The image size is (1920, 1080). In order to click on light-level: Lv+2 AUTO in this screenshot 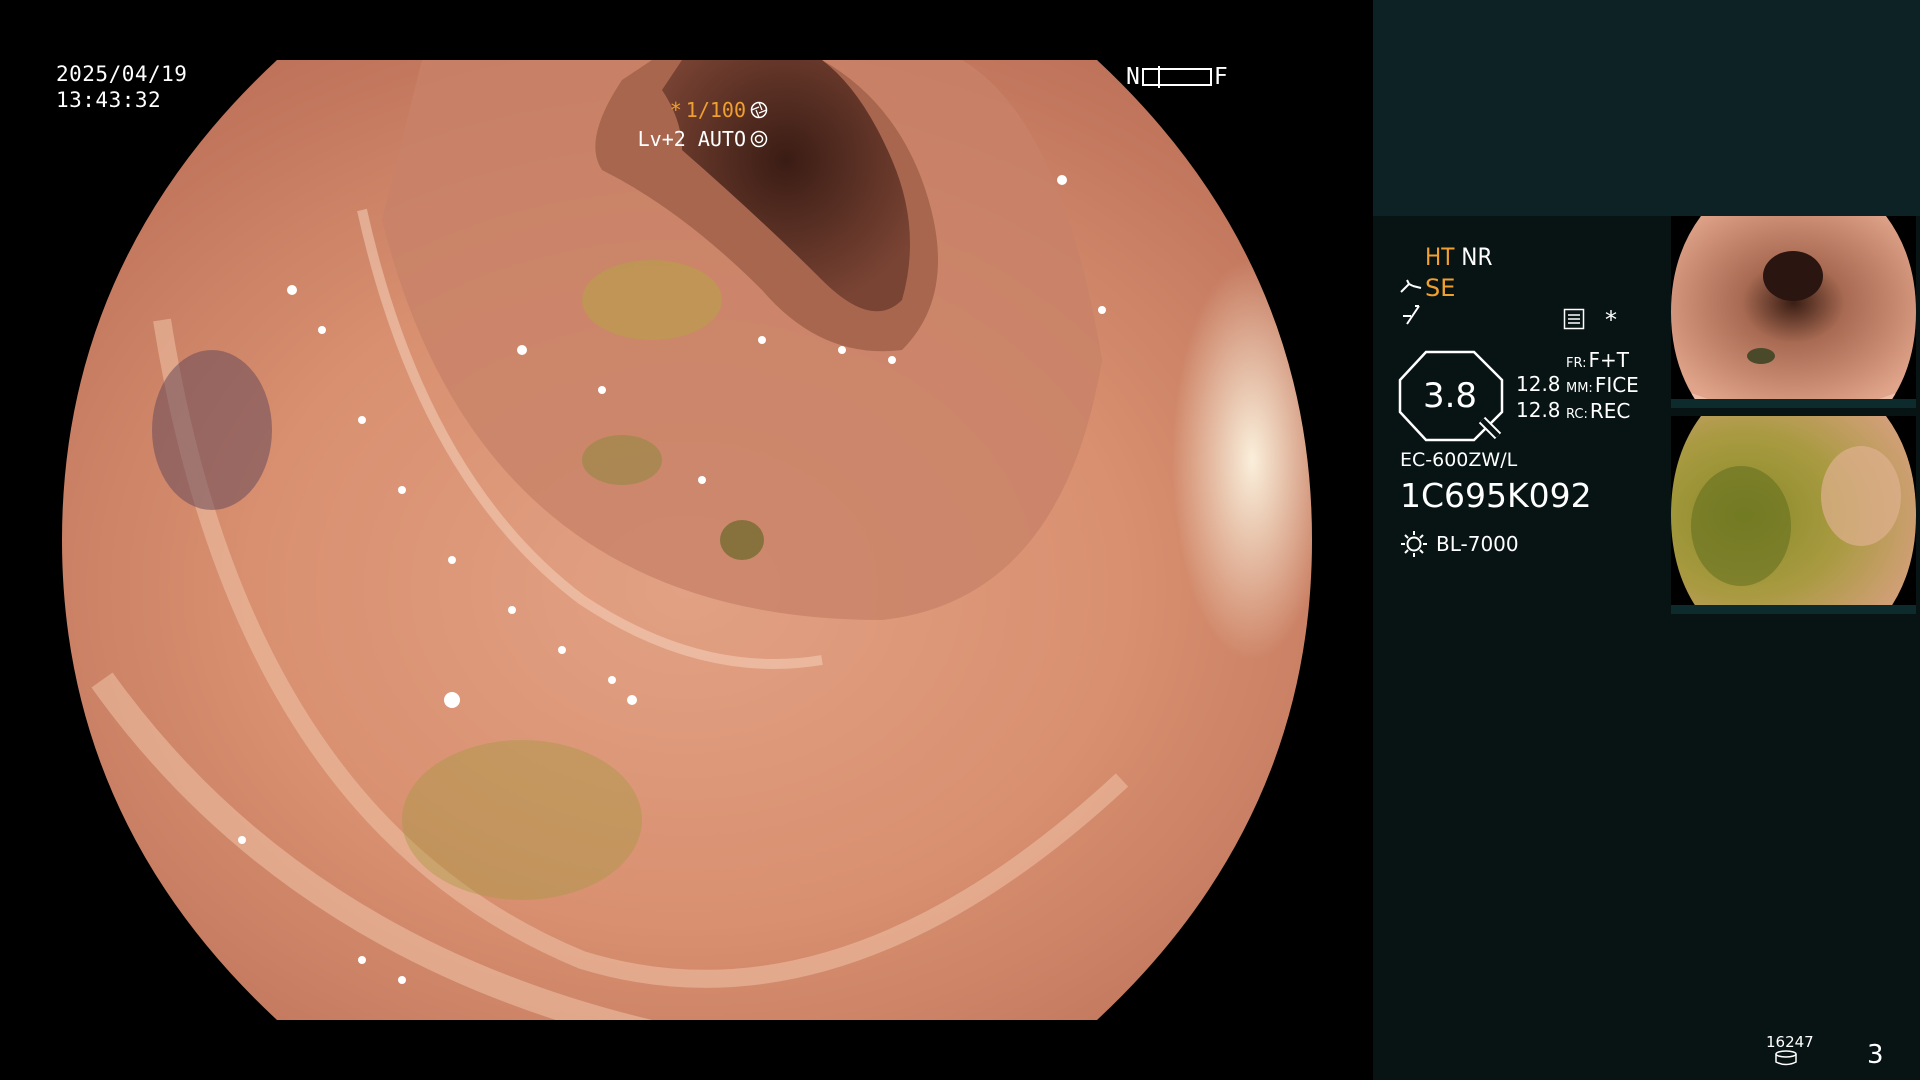, I will do `click(703, 139)`.